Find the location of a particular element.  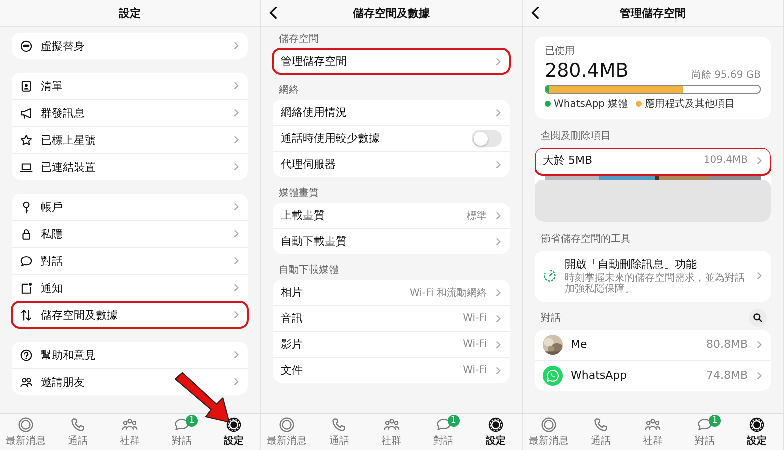

tool-row: 開啟「自動刪除訊息」功能 時刻掌握未來的儲存空間需求，並為對話加強私隱保障。 is located at coordinates (653, 276).